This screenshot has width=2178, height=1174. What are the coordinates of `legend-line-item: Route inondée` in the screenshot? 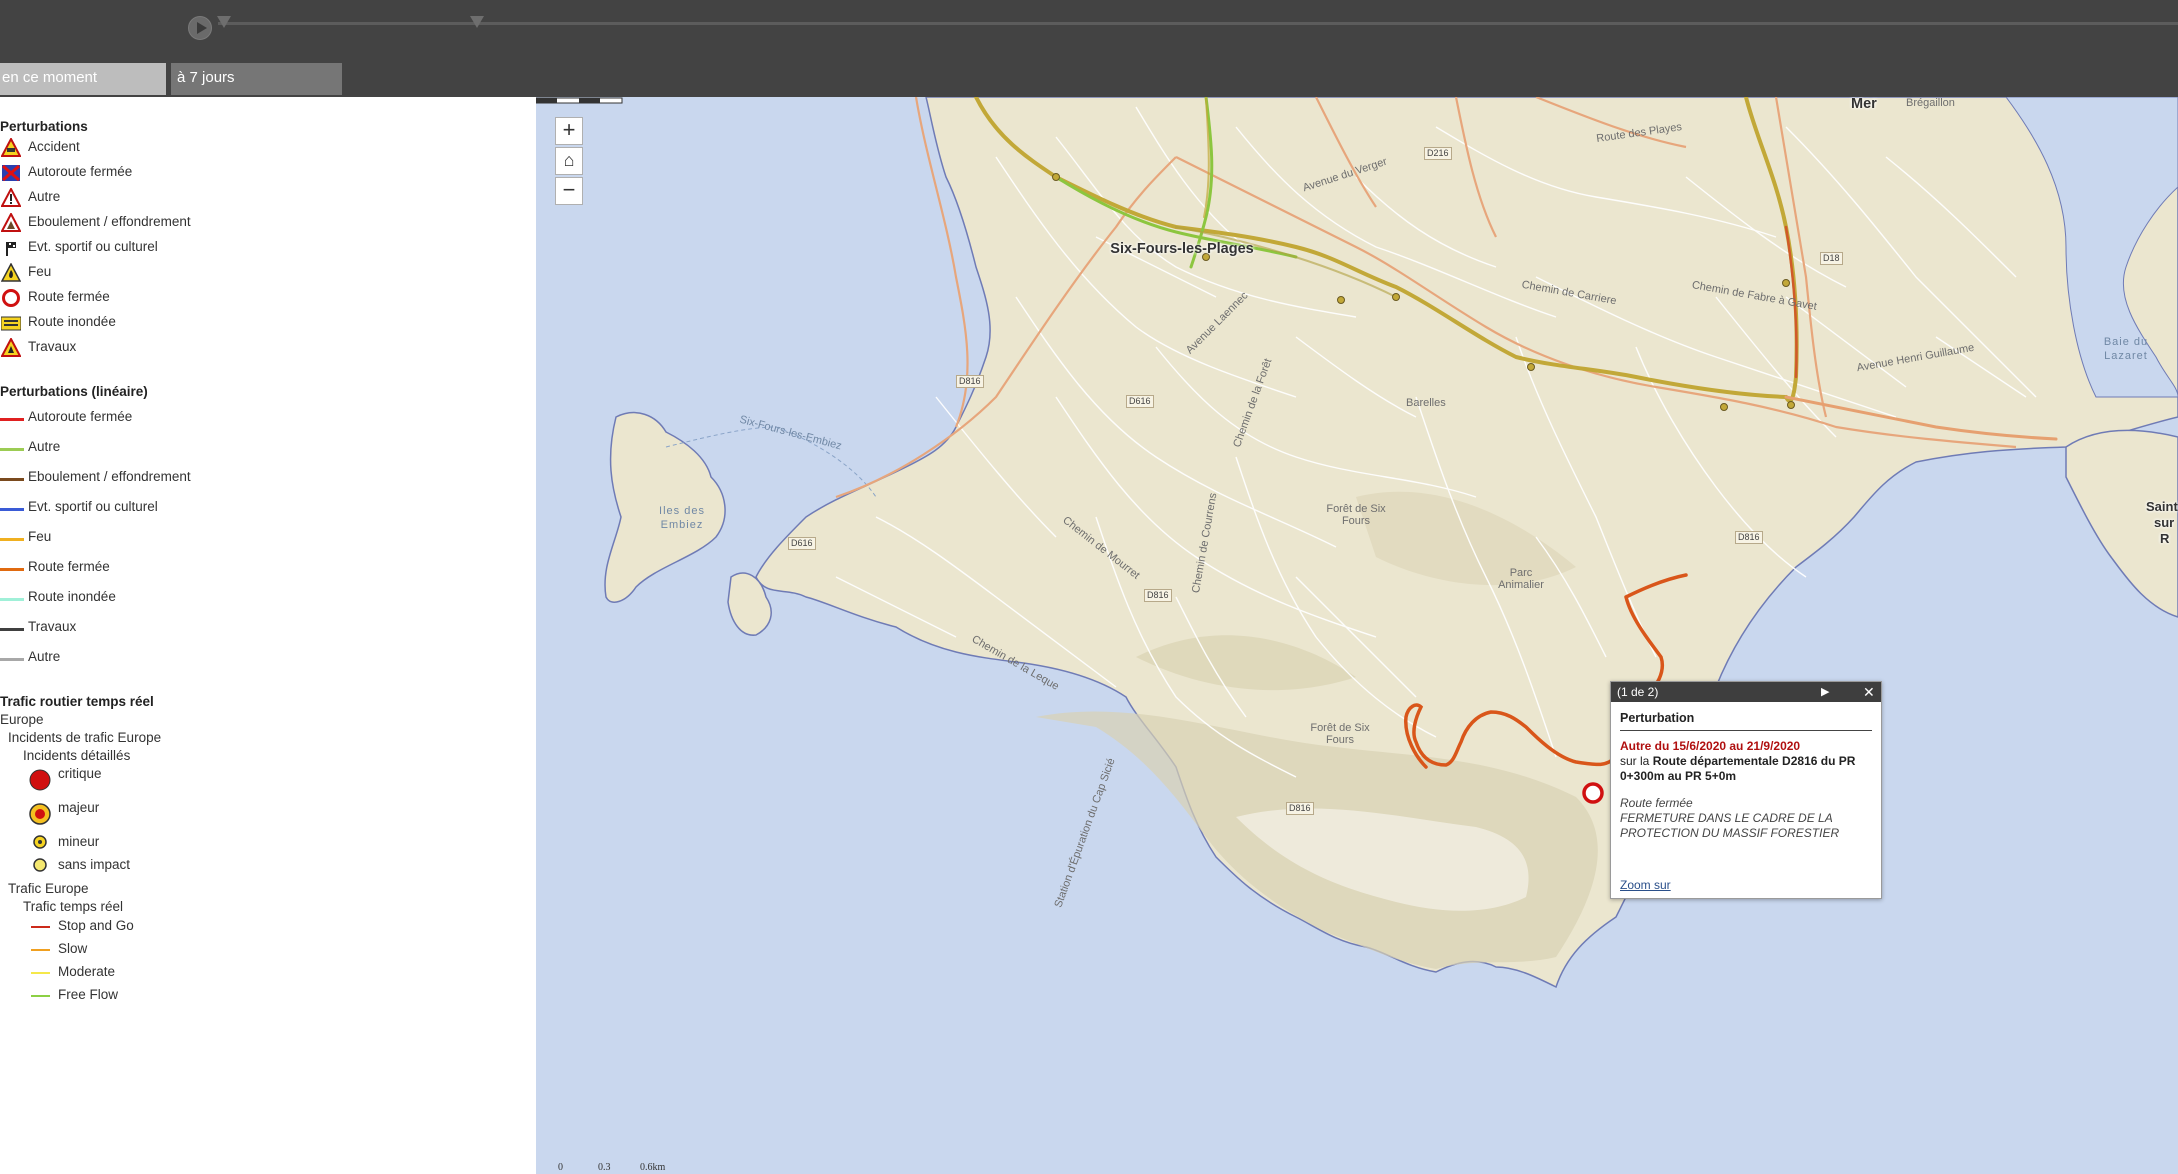 It's located at (72, 596).